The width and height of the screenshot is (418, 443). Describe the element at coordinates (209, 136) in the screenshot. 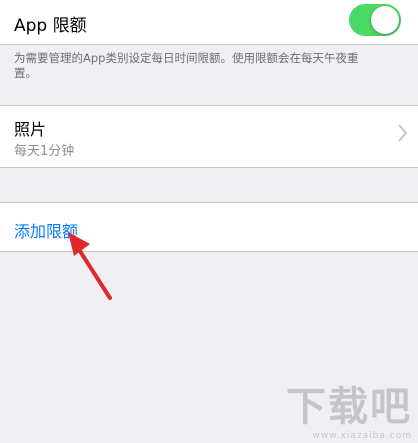

I see `limit-row-photos: 照片 每天1分钟` at that location.